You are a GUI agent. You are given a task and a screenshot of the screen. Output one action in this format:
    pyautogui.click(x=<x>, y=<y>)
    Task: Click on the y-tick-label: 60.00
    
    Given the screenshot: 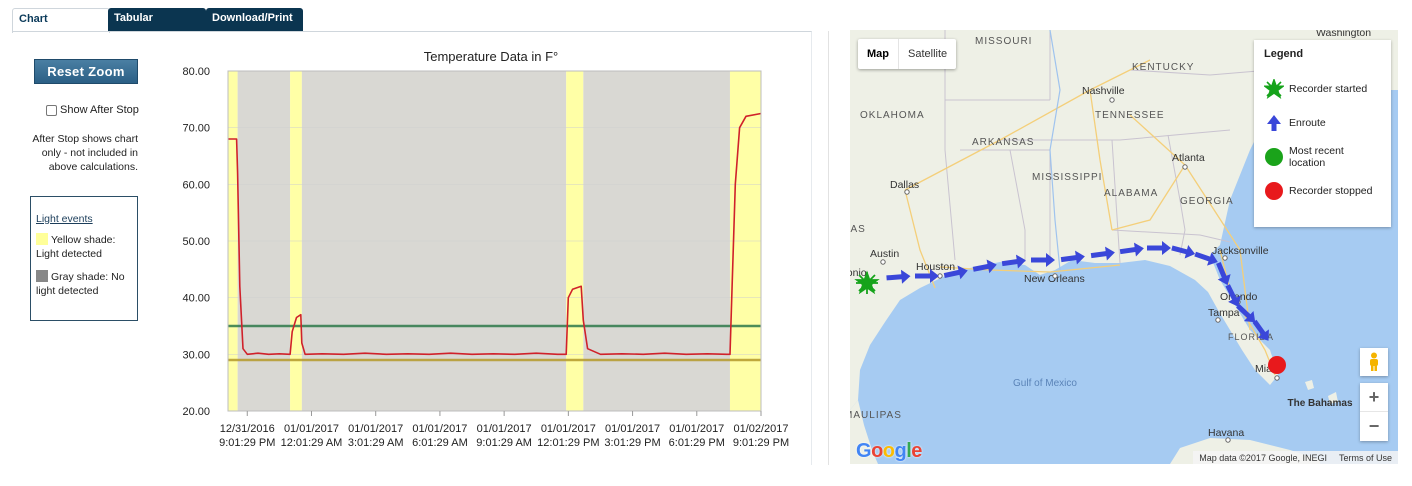 What is the action you would take?
    pyautogui.click(x=196, y=185)
    